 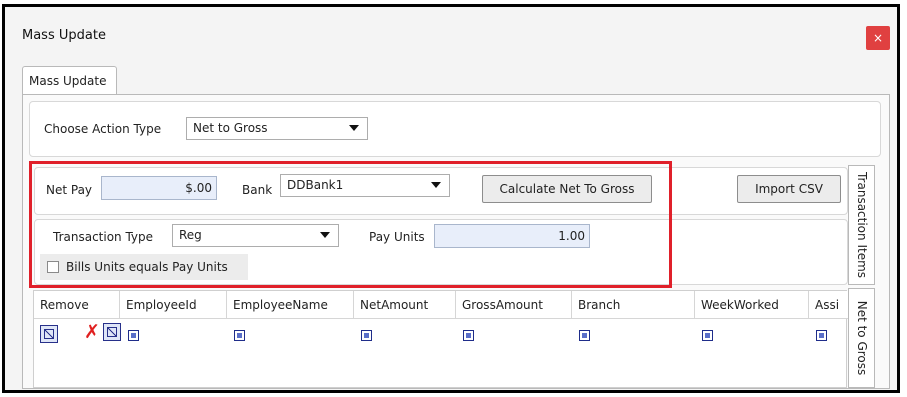 I want to click on delete-icon: ✗, so click(x=92, y=332).